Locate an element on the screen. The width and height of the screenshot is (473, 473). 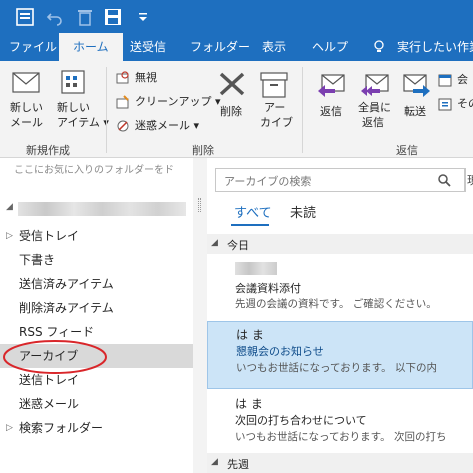
group-delete-label: 削除 is located at coordinates (203, 150).